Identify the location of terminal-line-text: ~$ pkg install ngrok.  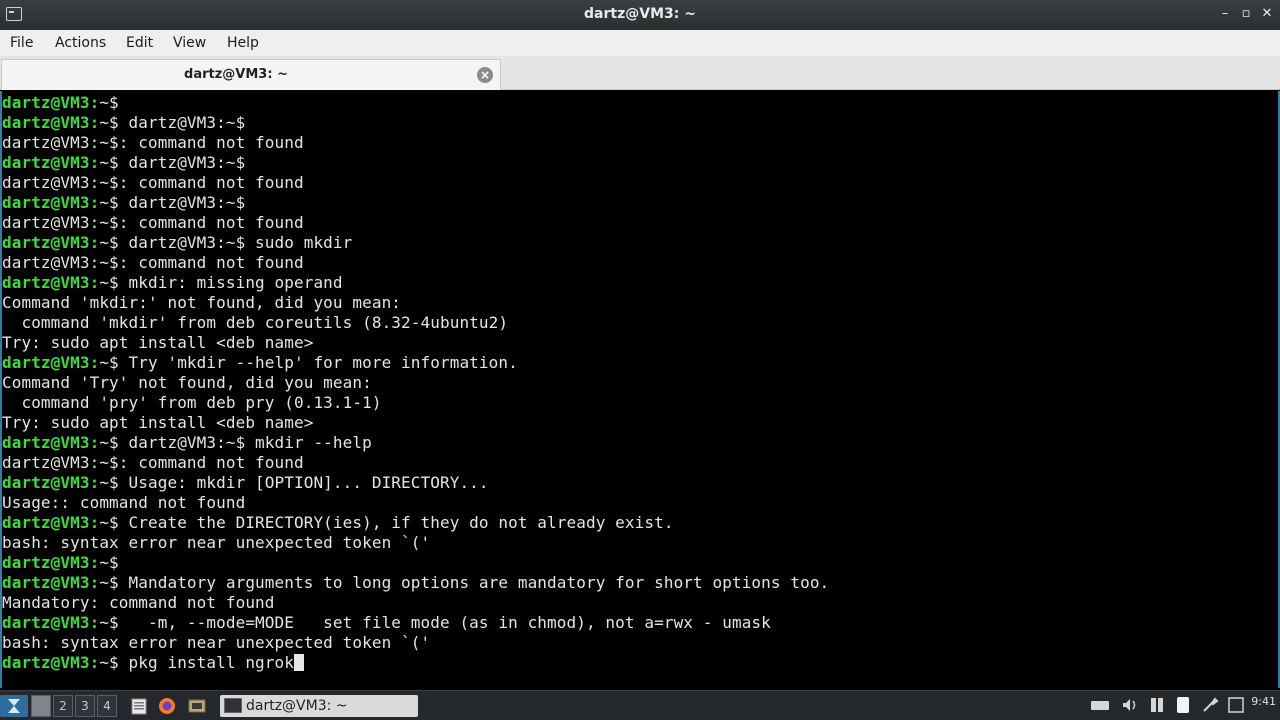
(196, 662).